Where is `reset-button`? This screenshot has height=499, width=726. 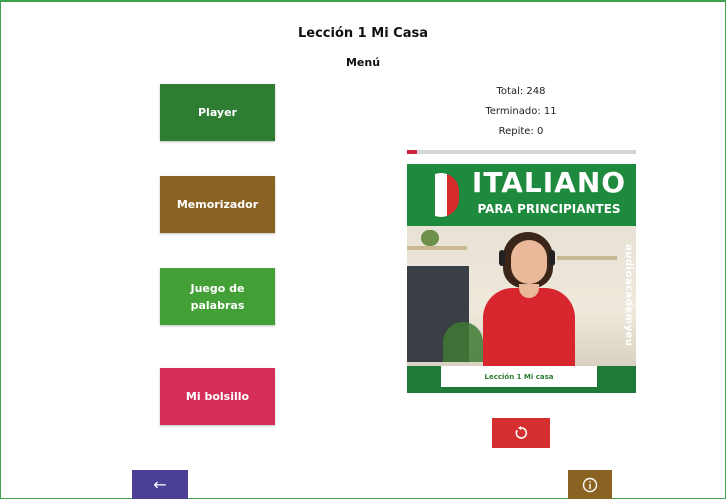 reset-button is located at coordinates (521, 433).